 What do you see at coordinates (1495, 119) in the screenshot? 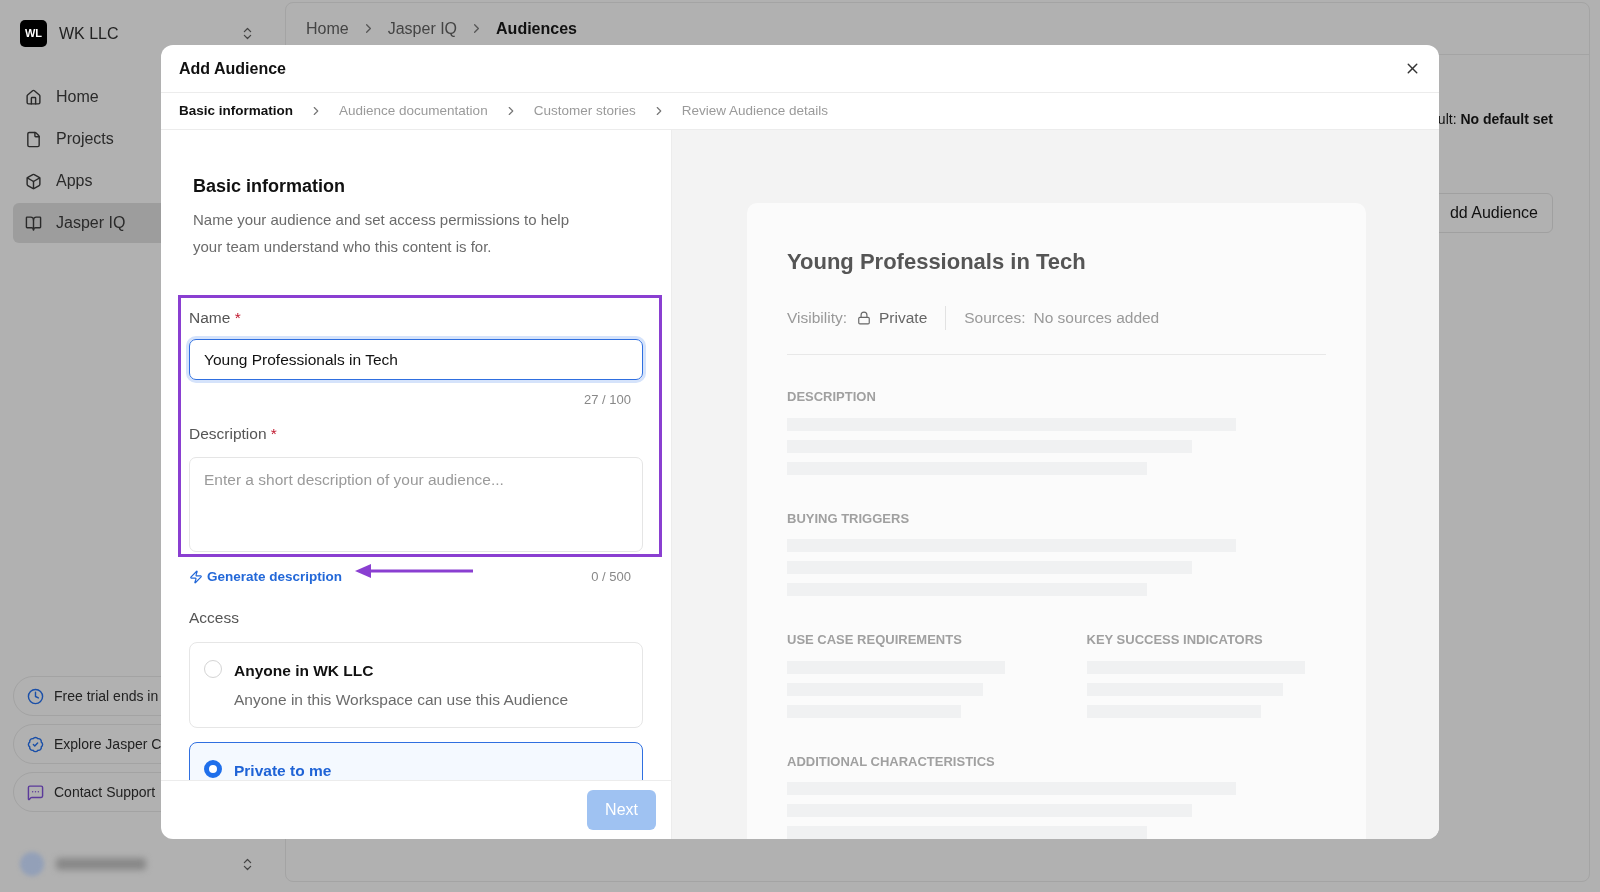
I see `default-audience-text: ult: No default set` at bounding box center [1495, 119].